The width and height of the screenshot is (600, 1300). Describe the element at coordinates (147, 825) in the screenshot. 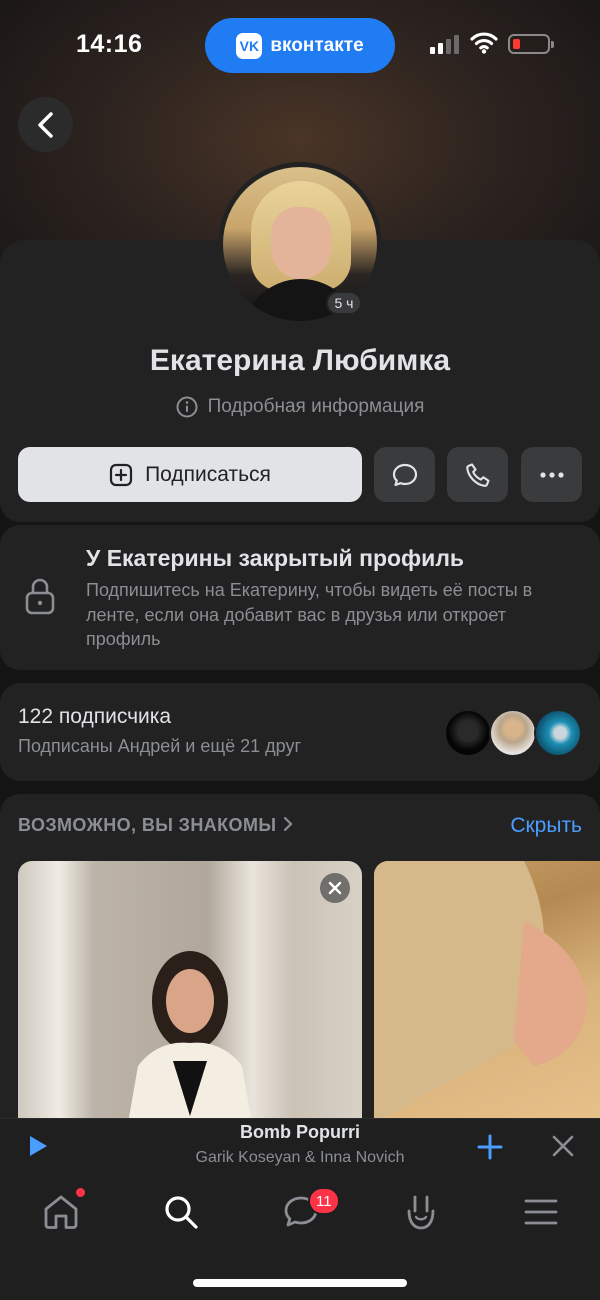

I see `suggestions-title-text: ВОЗМОЖНО, ВЫ ЗНАКОМЫ` at that location.